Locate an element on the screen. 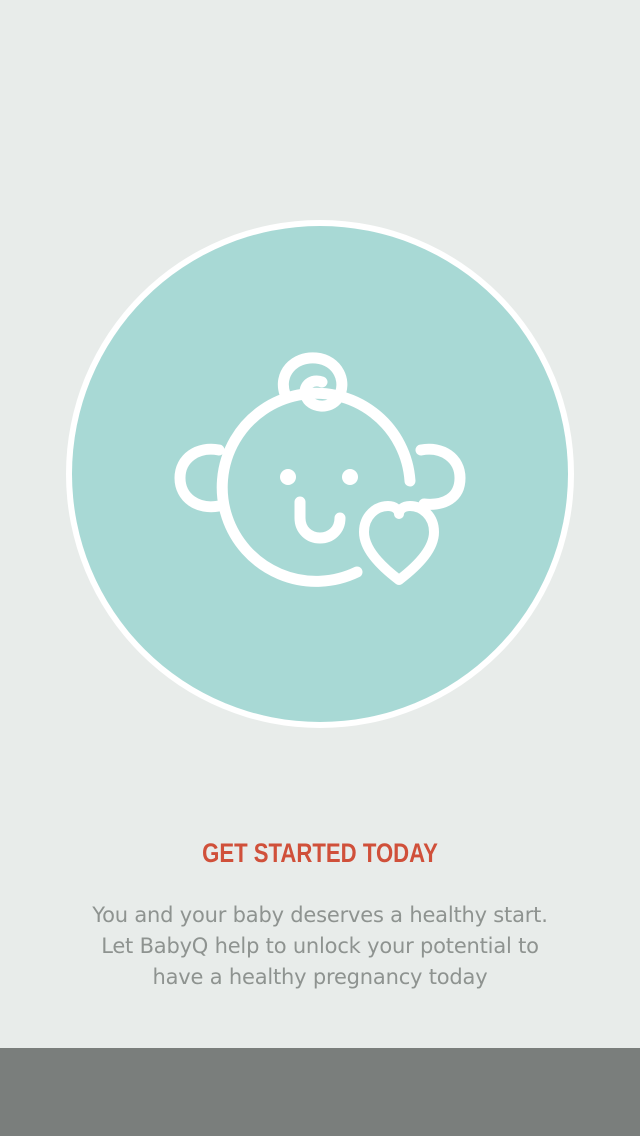  baby-face-icon is located at coordinates (320, 469).